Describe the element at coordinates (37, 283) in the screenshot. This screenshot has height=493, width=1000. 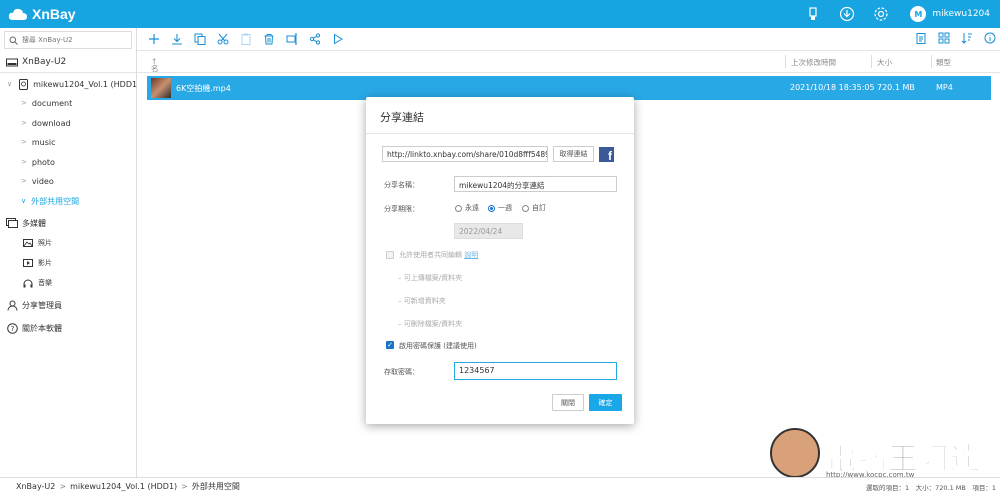
I see `sidebar-item-music-media: 音樂` at that location.